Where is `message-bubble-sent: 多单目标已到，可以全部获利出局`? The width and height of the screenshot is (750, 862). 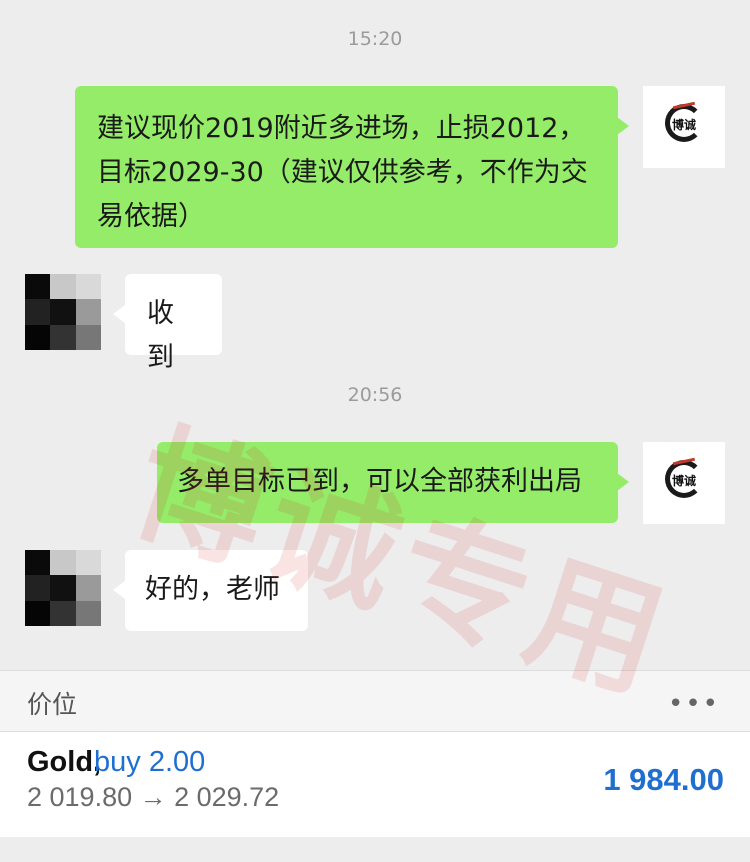
message-bubble-sent: 多单目标已到，可以全部获利出局 is located at coordinates (387, 482).